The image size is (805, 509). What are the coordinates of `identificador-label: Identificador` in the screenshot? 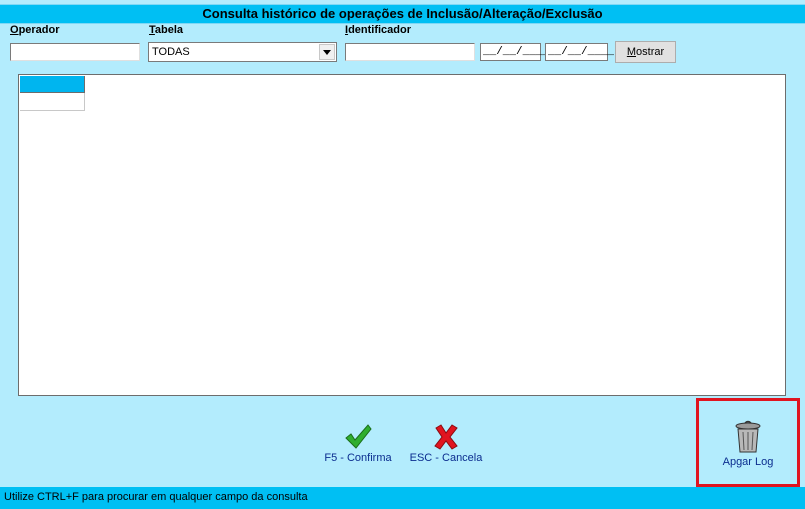 It's located at (378, 30).